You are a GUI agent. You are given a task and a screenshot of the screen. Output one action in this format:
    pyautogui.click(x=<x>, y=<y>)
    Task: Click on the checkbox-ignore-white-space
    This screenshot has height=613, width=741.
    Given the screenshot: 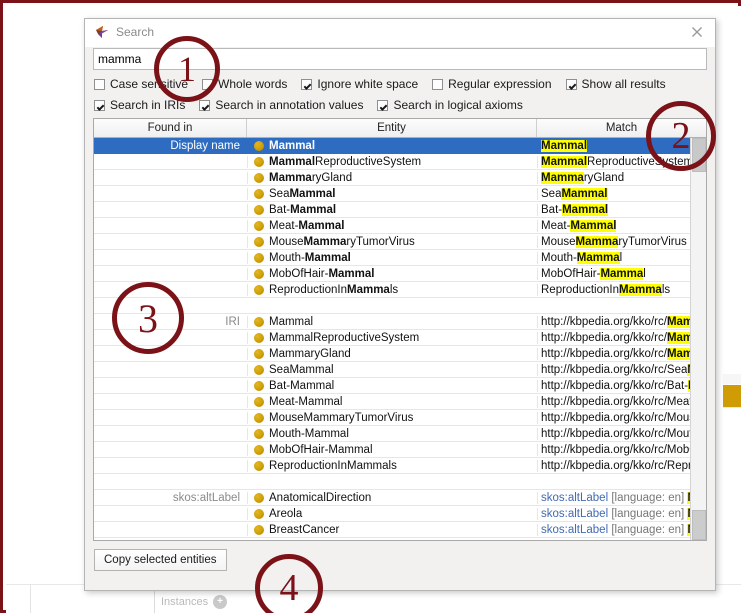 What is the action you would take?
    pyautogui.click(x=307, y=84)
    